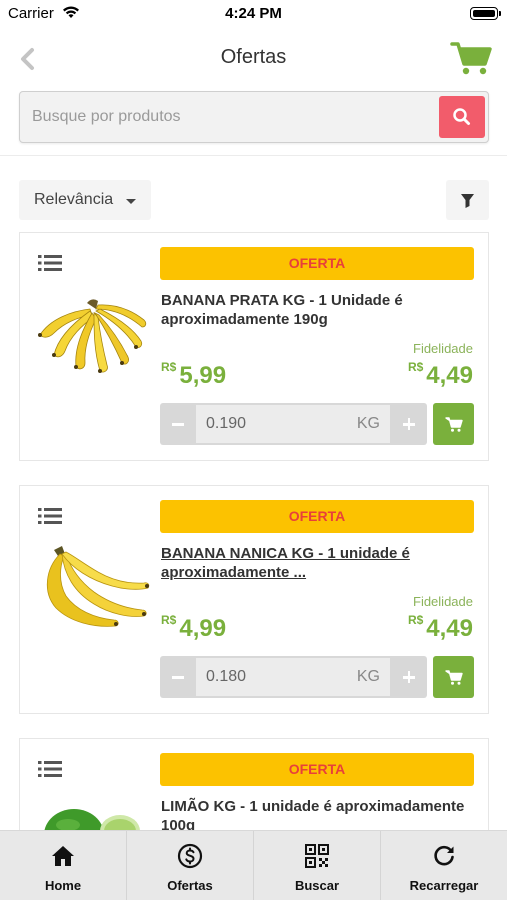 This screenshot has width=507, height=900. I want to click on price-value: 5,99, so click(203, 375).